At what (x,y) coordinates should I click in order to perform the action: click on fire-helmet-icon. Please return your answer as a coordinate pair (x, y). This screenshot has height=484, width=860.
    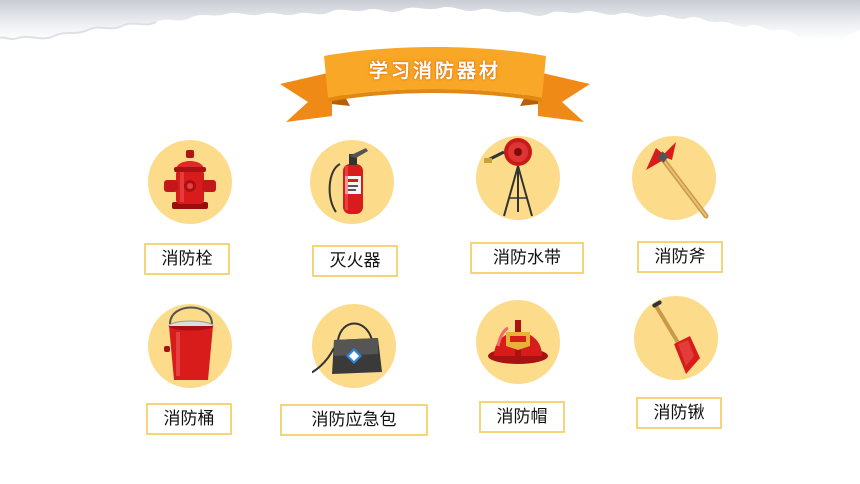
    Looking at the image, I should click on (518, 342).